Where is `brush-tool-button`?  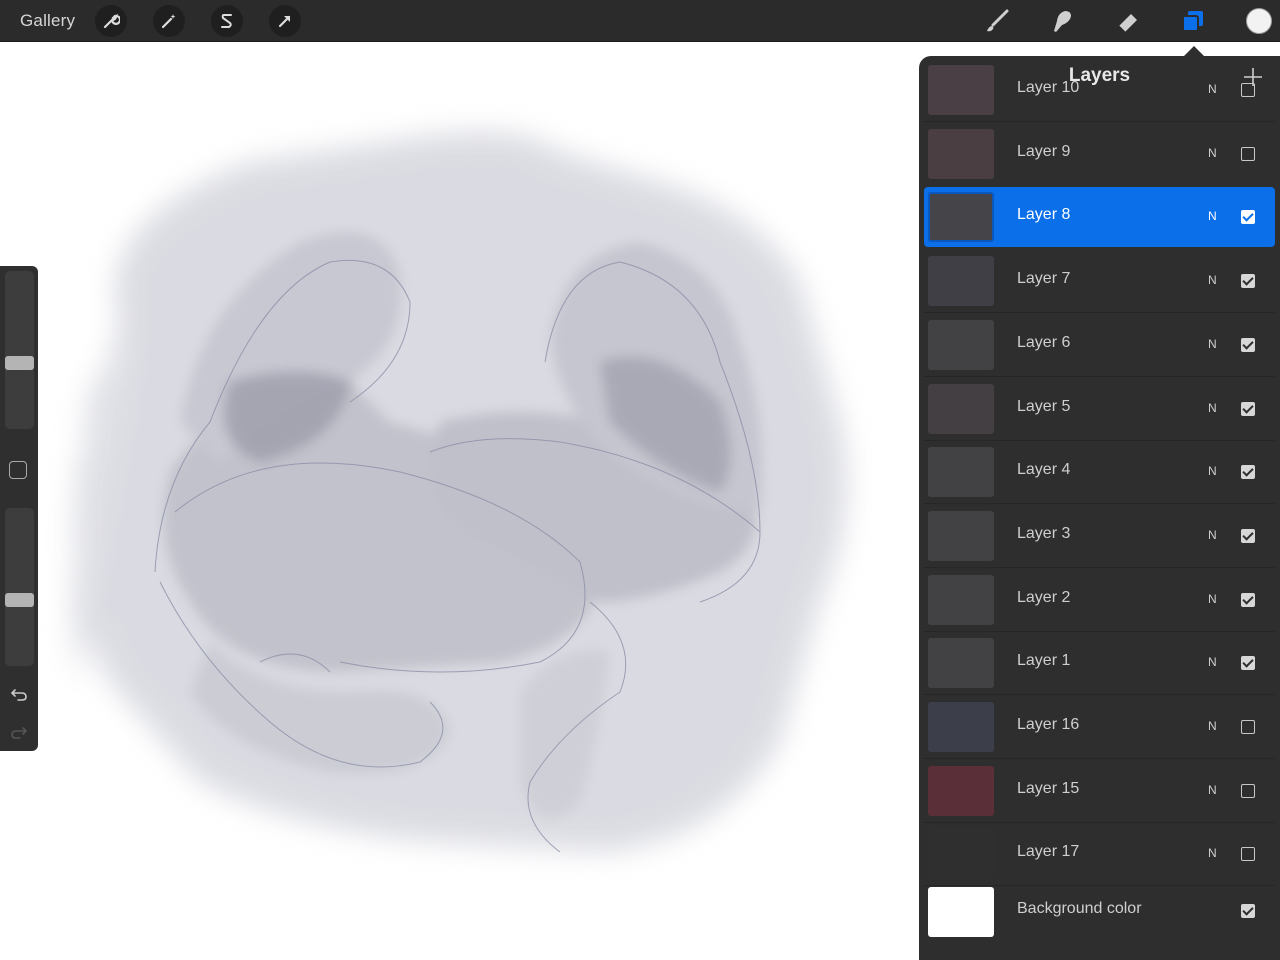 brush-tool-button is located at coordinates (997, 21).